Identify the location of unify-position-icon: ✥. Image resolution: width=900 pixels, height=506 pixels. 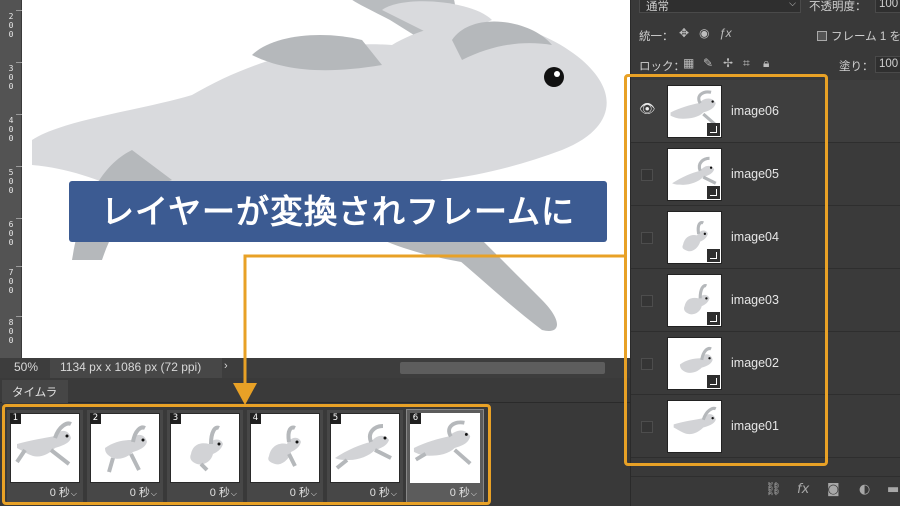
(684, 33).